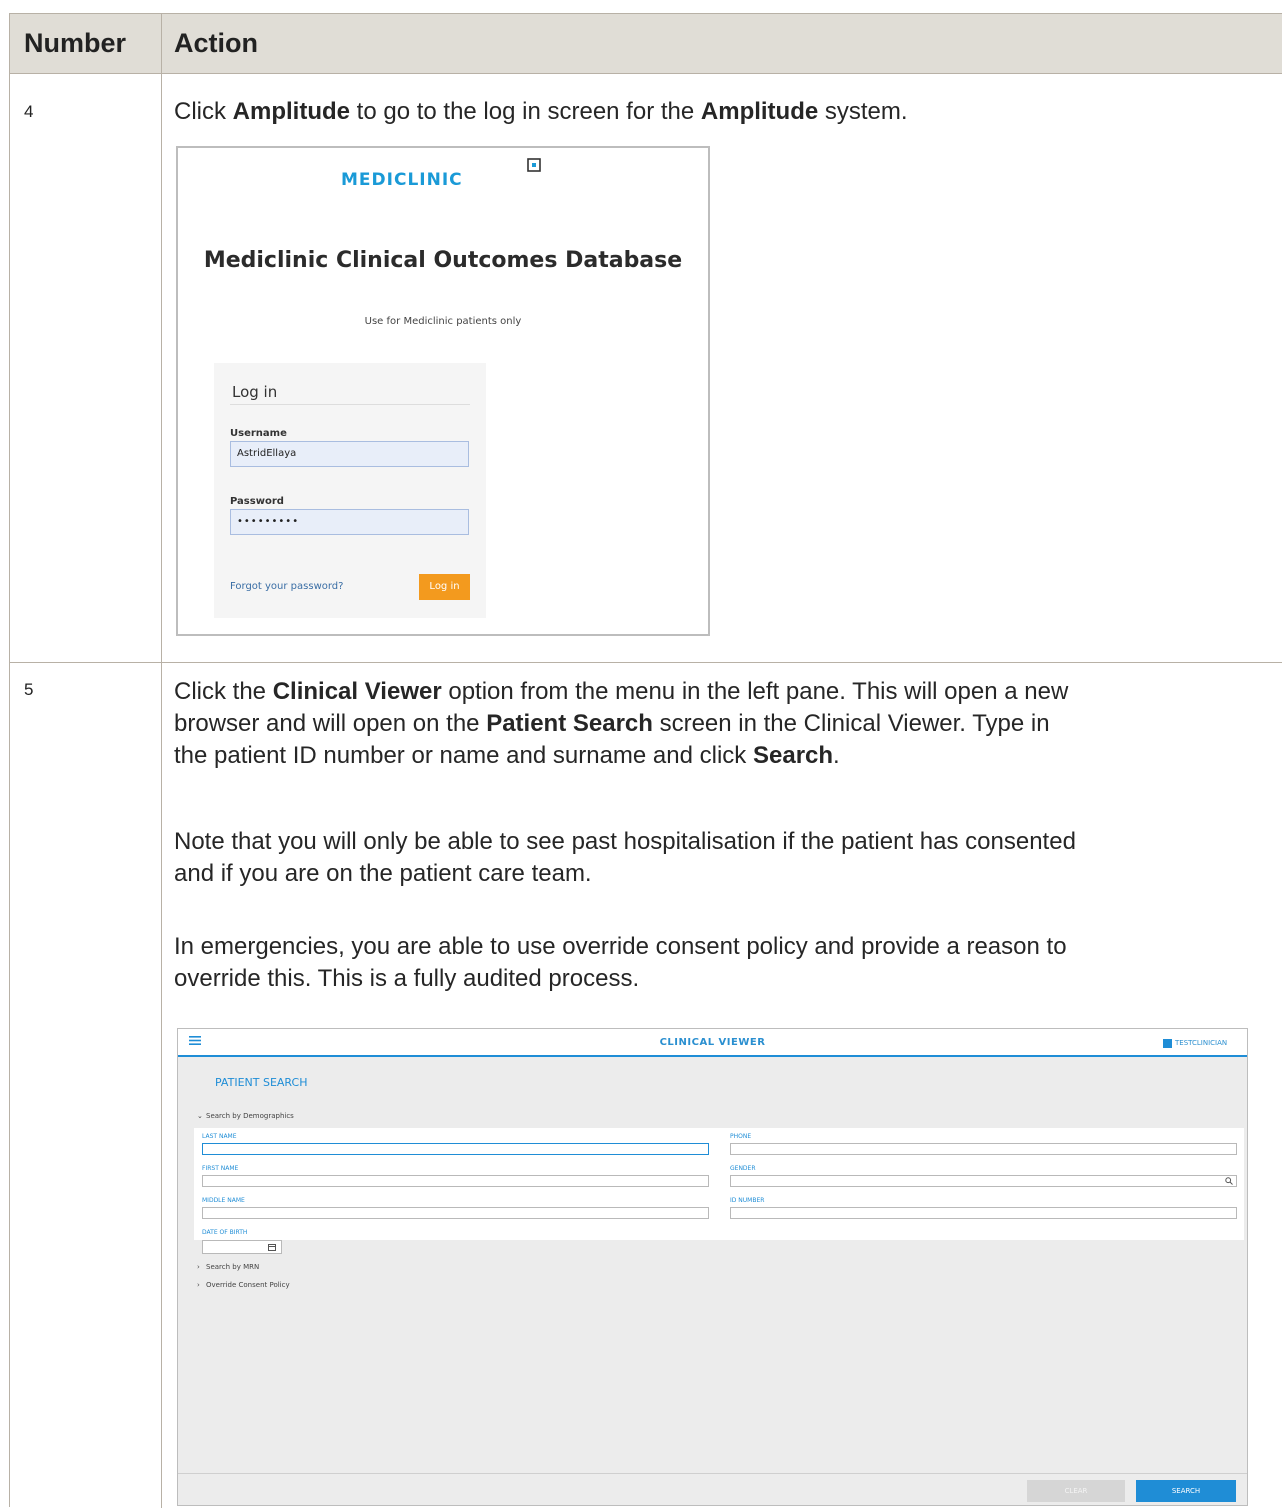 The height and width of the screenshot is (1508, 1282). What do you see at coordinates (743, 1168) in the screenshot?
I see `gender-label: GENDER` at bounding box center [743, 1168].